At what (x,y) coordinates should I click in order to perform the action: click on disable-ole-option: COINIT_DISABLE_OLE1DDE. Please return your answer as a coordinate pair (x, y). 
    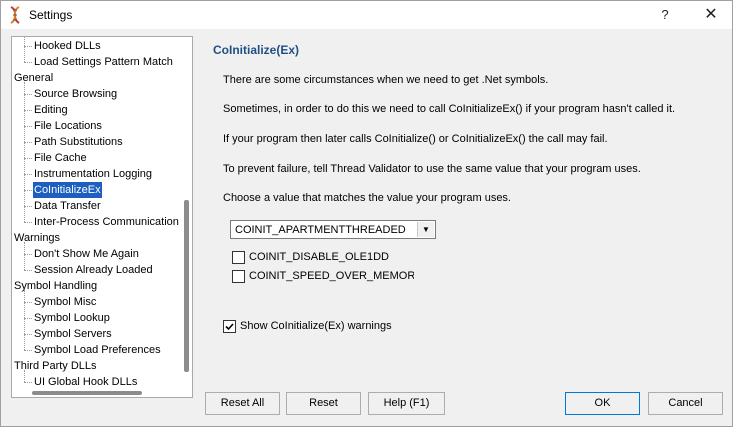
    Looking at the image, I should click on (312, 258).